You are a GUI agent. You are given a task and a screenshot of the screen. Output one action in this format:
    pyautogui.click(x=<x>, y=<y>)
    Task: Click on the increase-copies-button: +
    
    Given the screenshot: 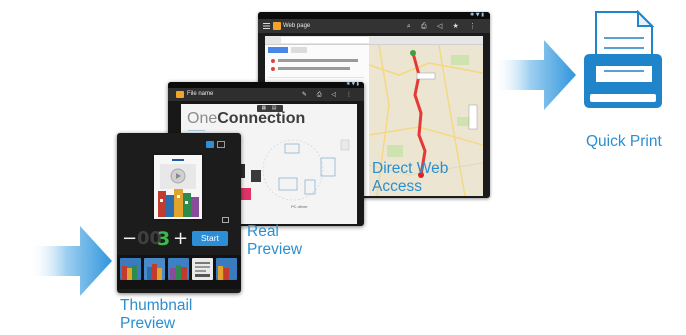 What is the action you would take?
    pyautogui.click(x=180, y=239)
    